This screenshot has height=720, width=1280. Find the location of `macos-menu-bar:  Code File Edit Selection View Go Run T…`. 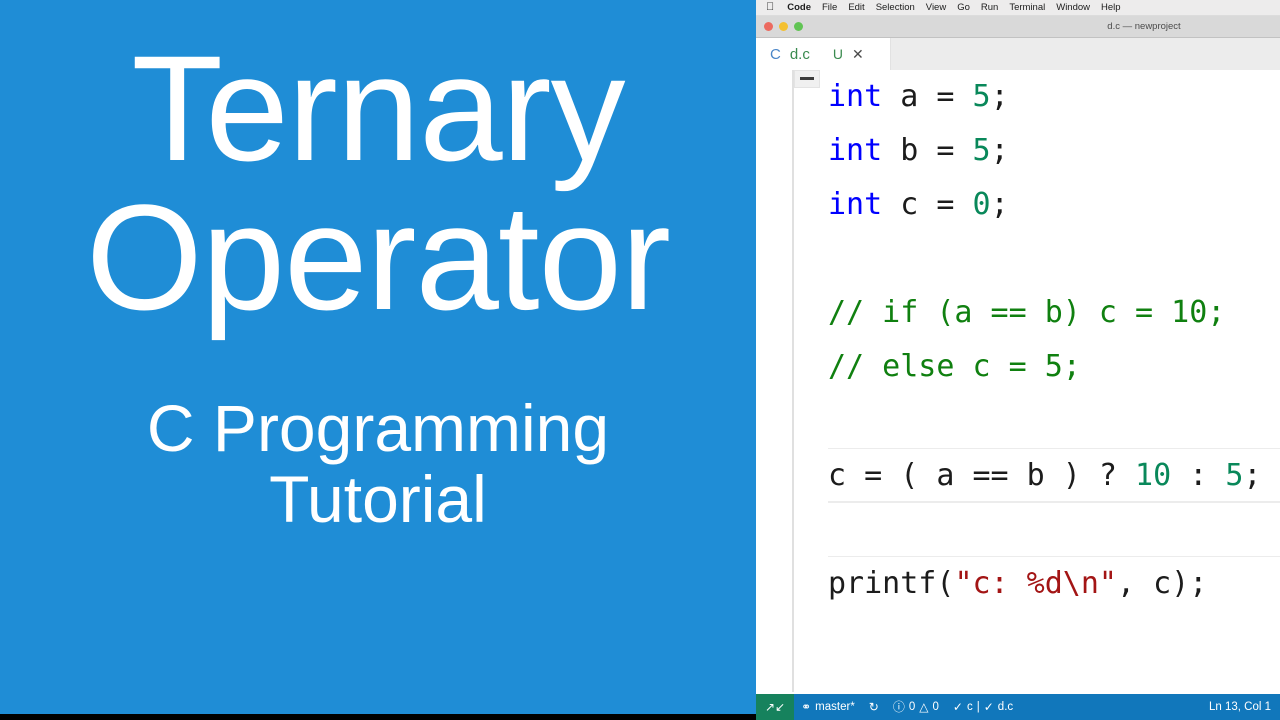

macos-menu-bar:  Code File Edit Selection View Go Run T… is located at coordinates (1018, 8).